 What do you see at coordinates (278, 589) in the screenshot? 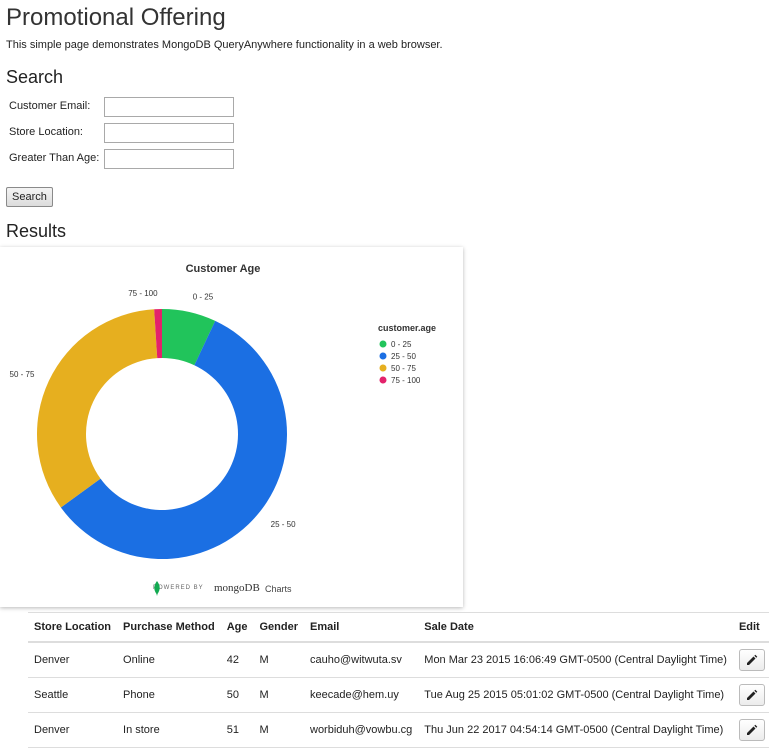
I see `charts-logo-text: Charts` at bounding box center [278, 589].